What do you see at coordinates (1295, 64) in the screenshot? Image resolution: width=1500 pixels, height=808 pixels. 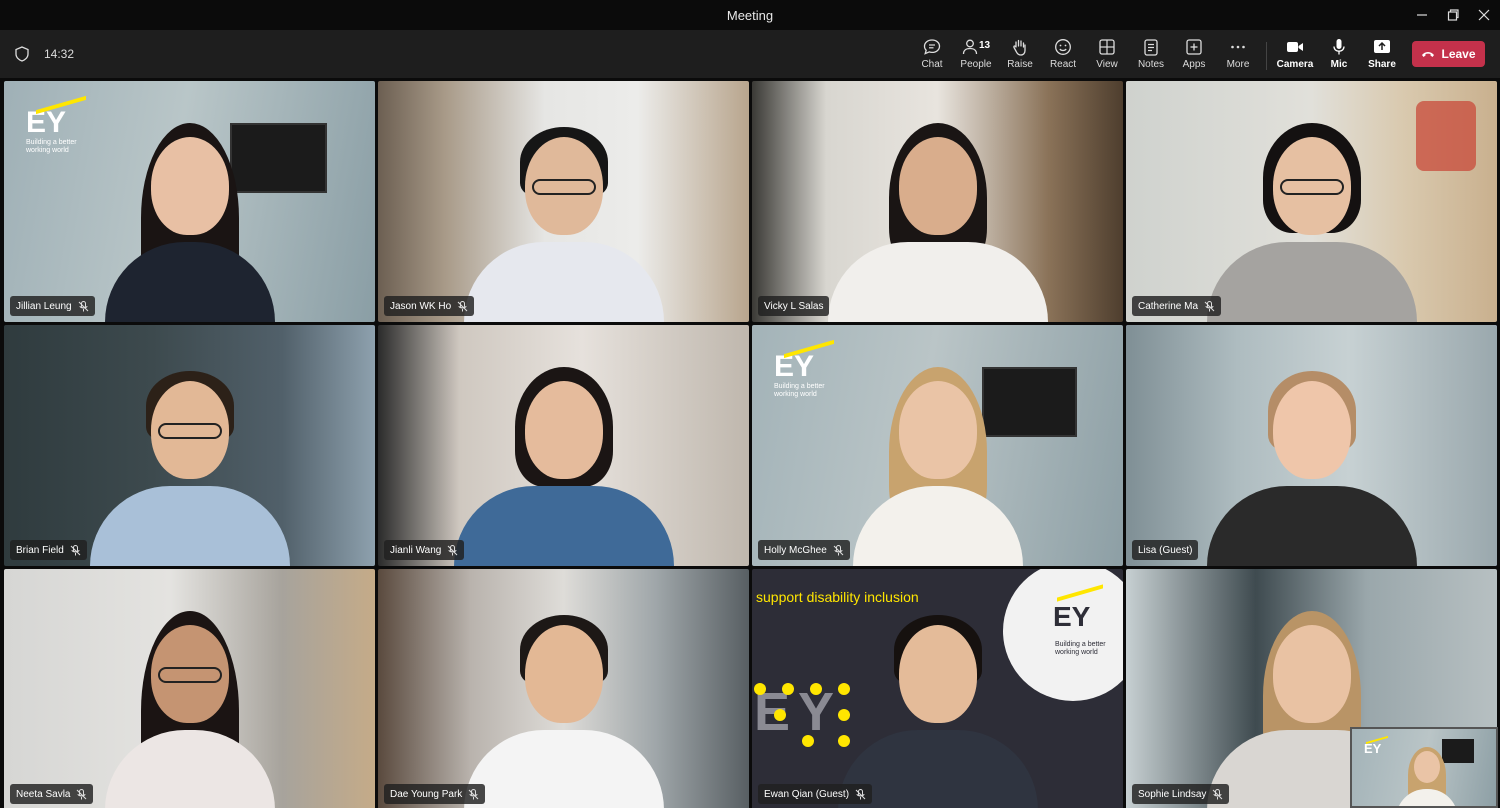 I see `camera-label: Camera` at bounding box center [1295, 64].